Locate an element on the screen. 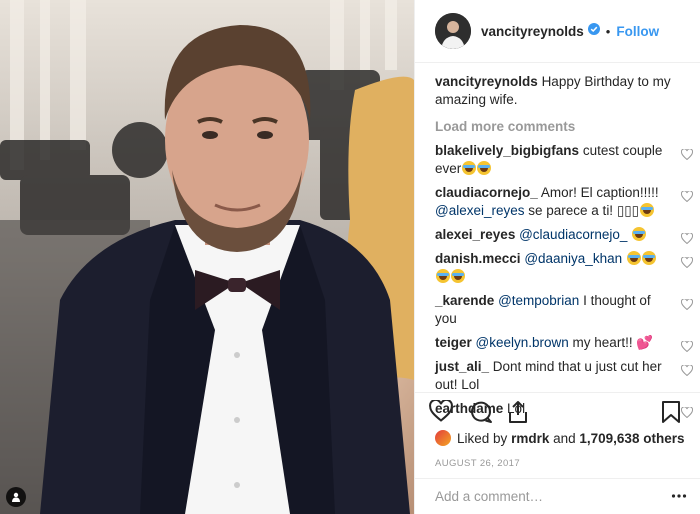  comment-username: just_ali_ is located at coordinates (462, 366).